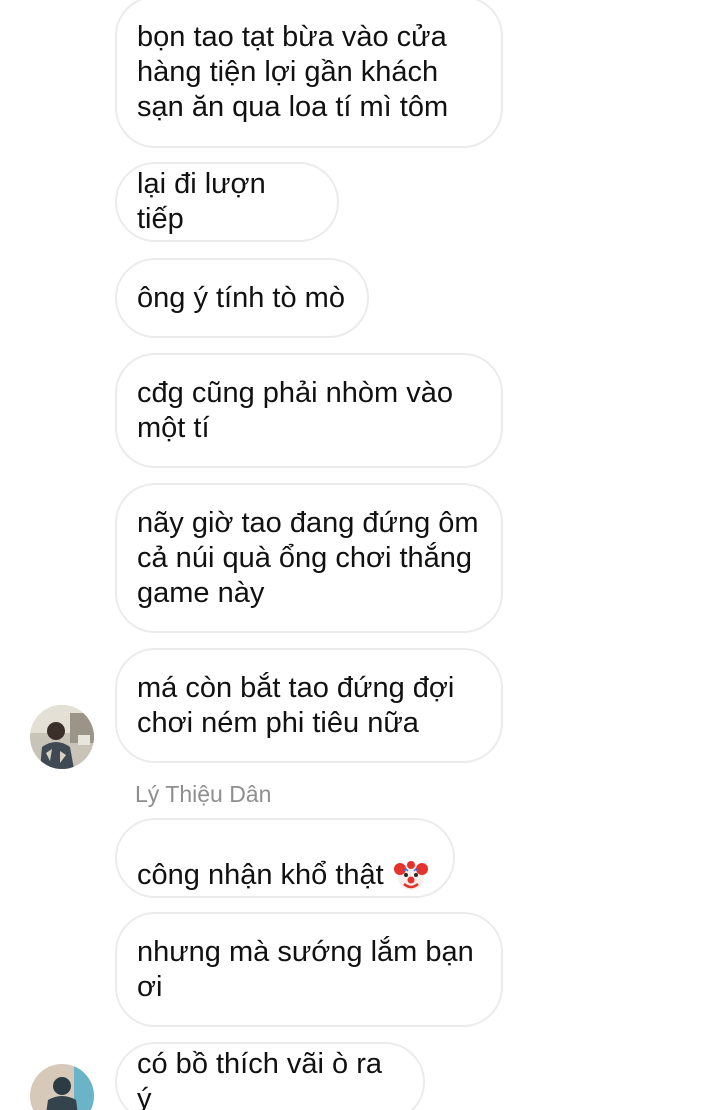 The image size is (720, 1110). I want to click on message-bubble: cđg cũng phải nhòm vào một tí, so click(309, 410).